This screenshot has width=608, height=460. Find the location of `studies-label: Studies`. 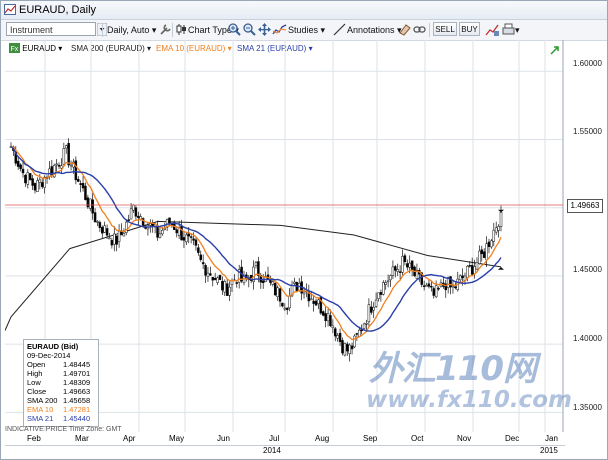

studies-label: Studies is located at coordinates (303, 30).